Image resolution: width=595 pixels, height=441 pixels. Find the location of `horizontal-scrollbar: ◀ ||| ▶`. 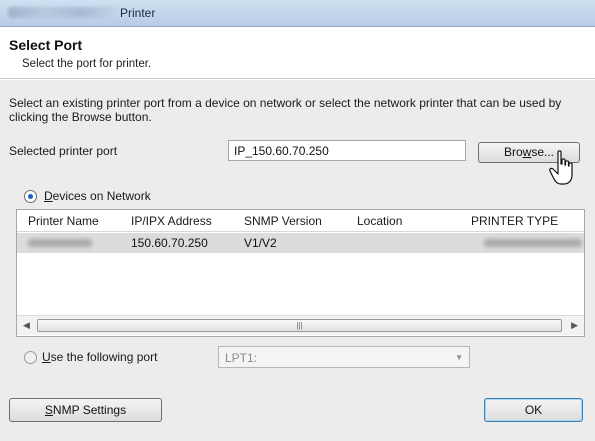

horizontal-scrollbar: ◀ ||| ▶ is located at coordinates (300, 325).